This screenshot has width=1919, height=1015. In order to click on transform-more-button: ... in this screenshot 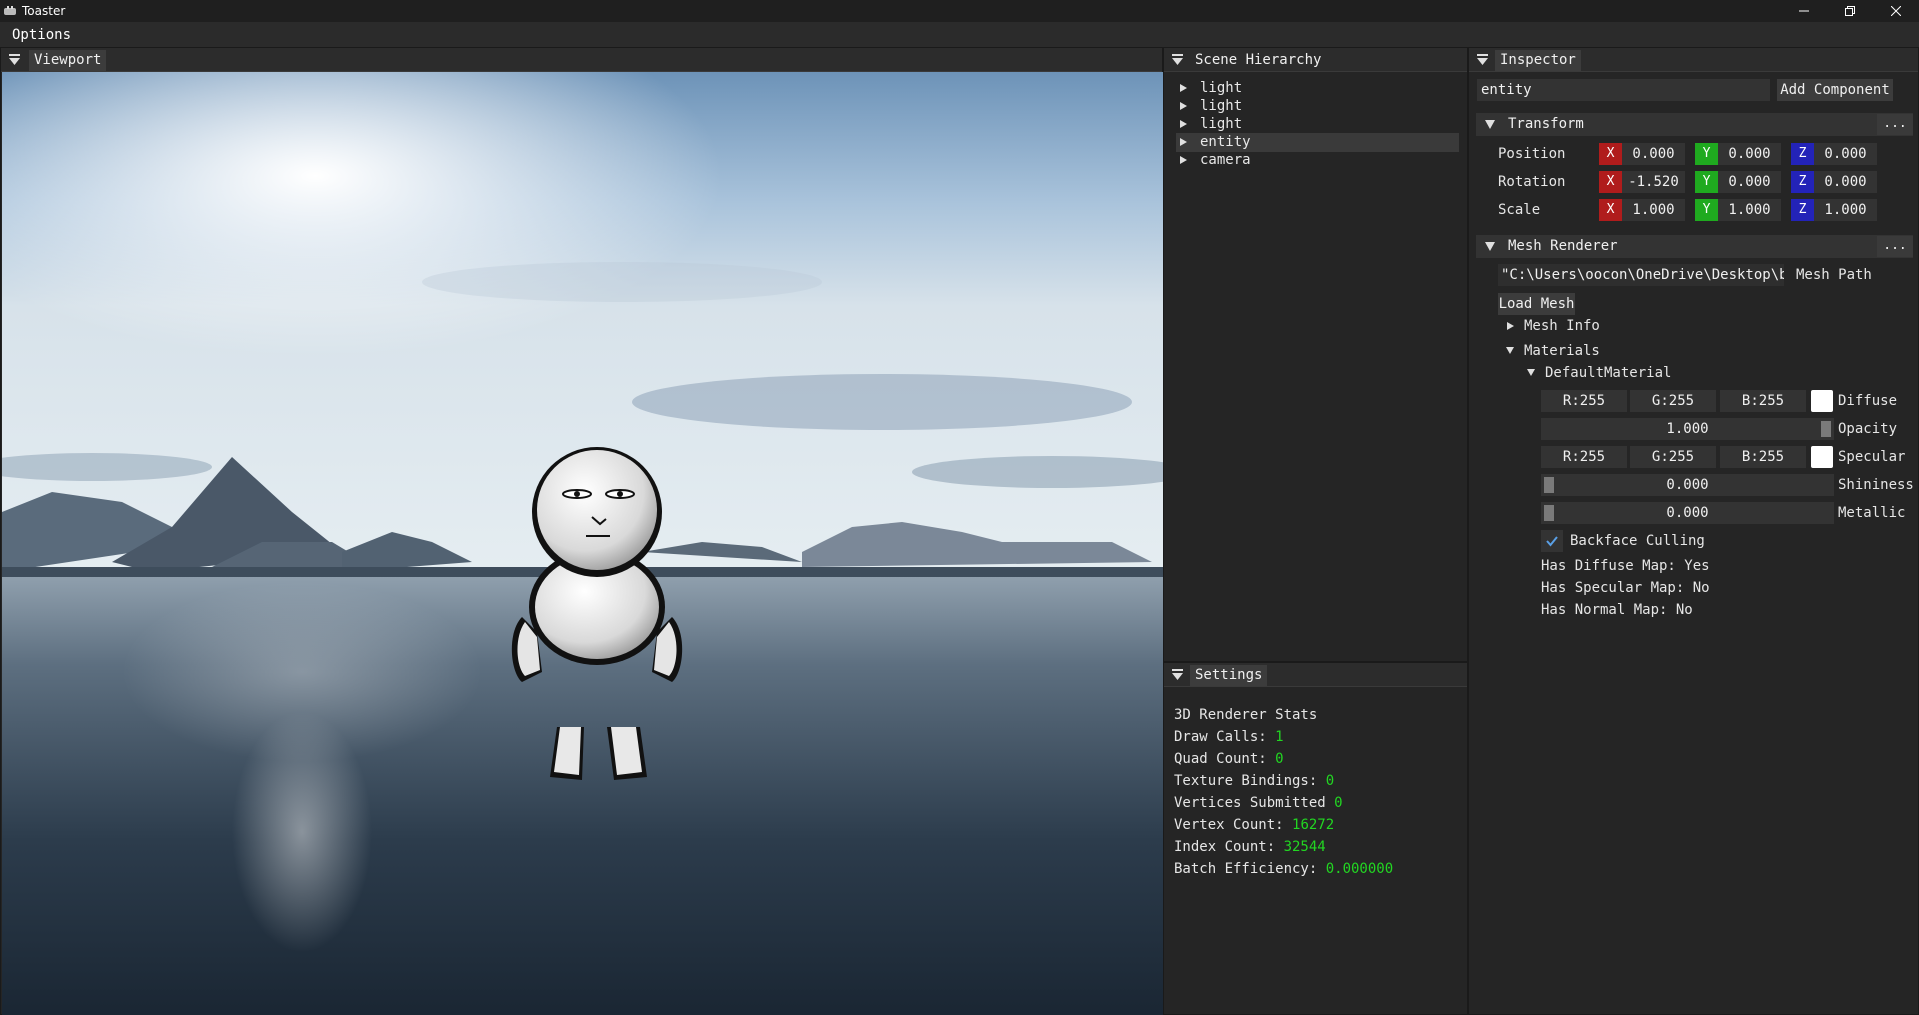, I will do `click(1895, 124)`.